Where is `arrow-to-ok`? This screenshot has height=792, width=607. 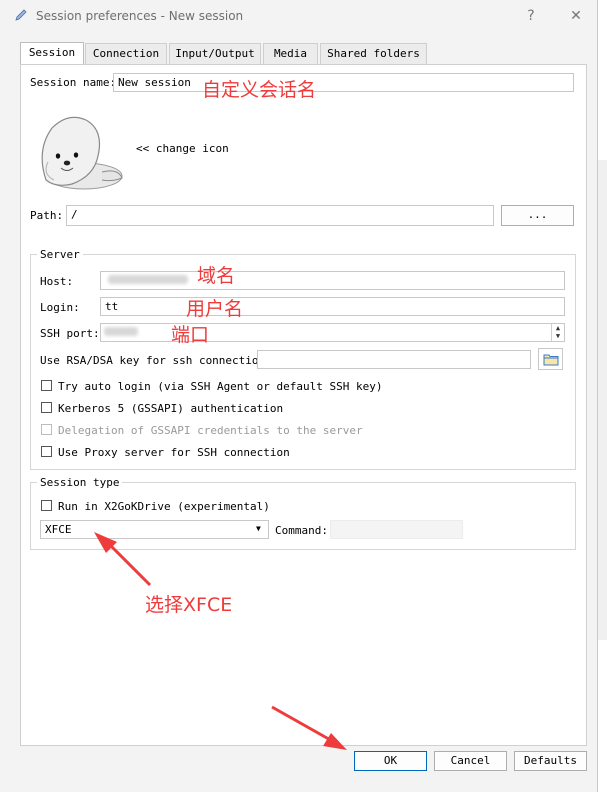 arrow-to-ok is located at coordinates (309, 727).